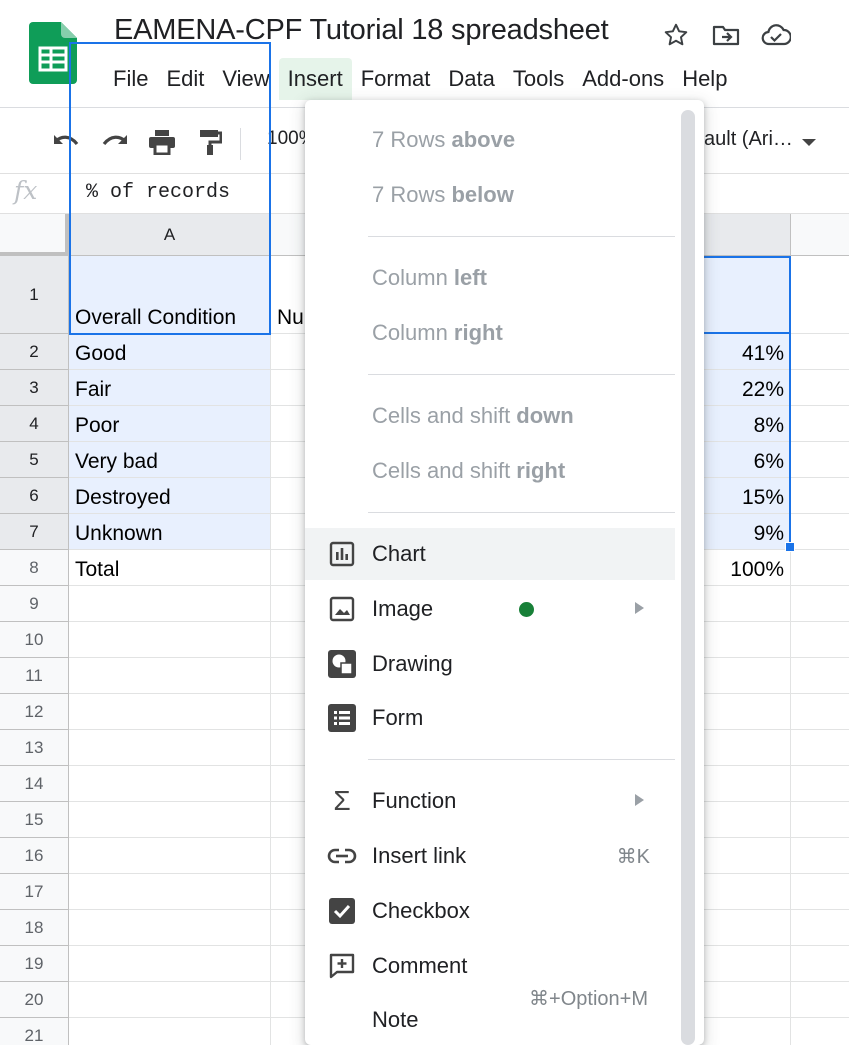  Describe the element at coordinates (746, 352) in the screenshot. I see `cell-c: 41%` at that location.